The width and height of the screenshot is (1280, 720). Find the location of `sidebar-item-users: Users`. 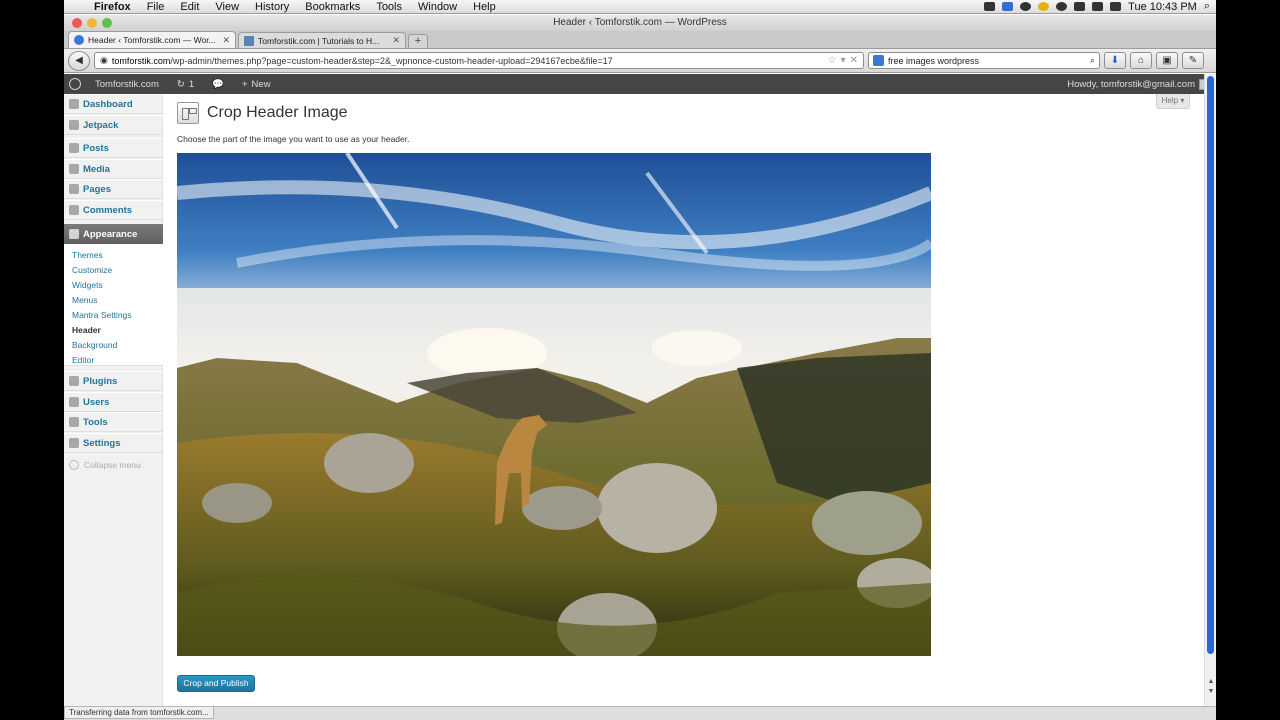

sidebar-item-users: Users is located at coordinates (113, 402).